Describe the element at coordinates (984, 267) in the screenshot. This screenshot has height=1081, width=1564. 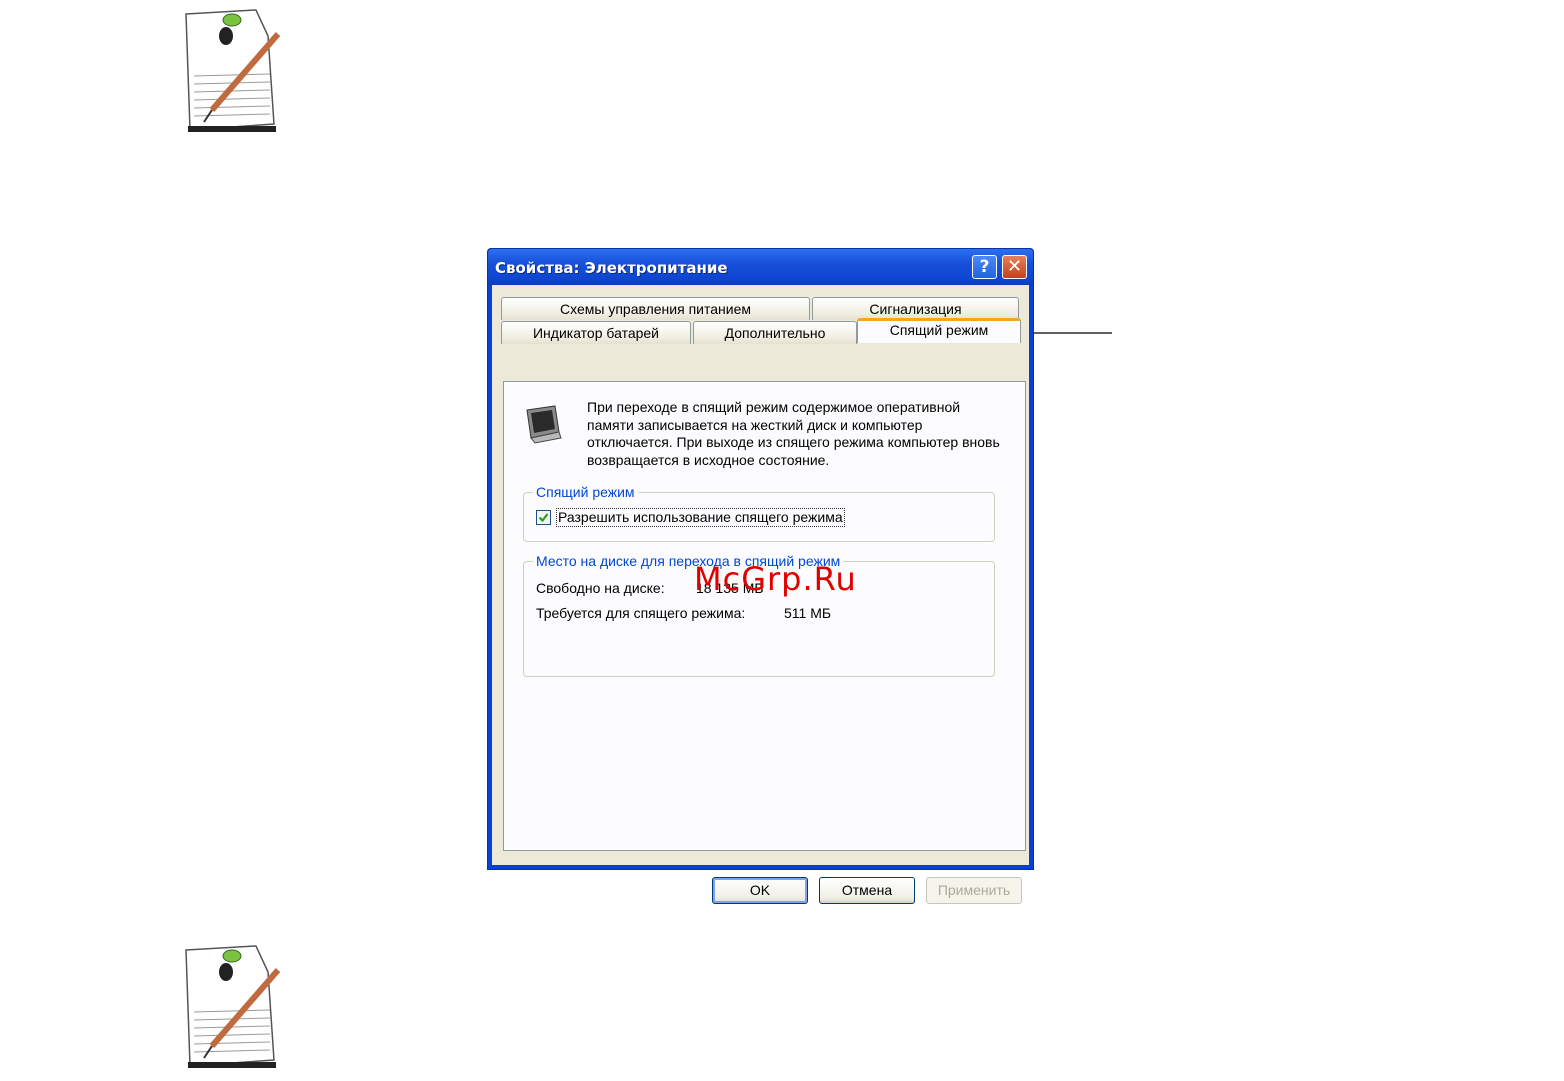
I see `help-button: ?` at that location.